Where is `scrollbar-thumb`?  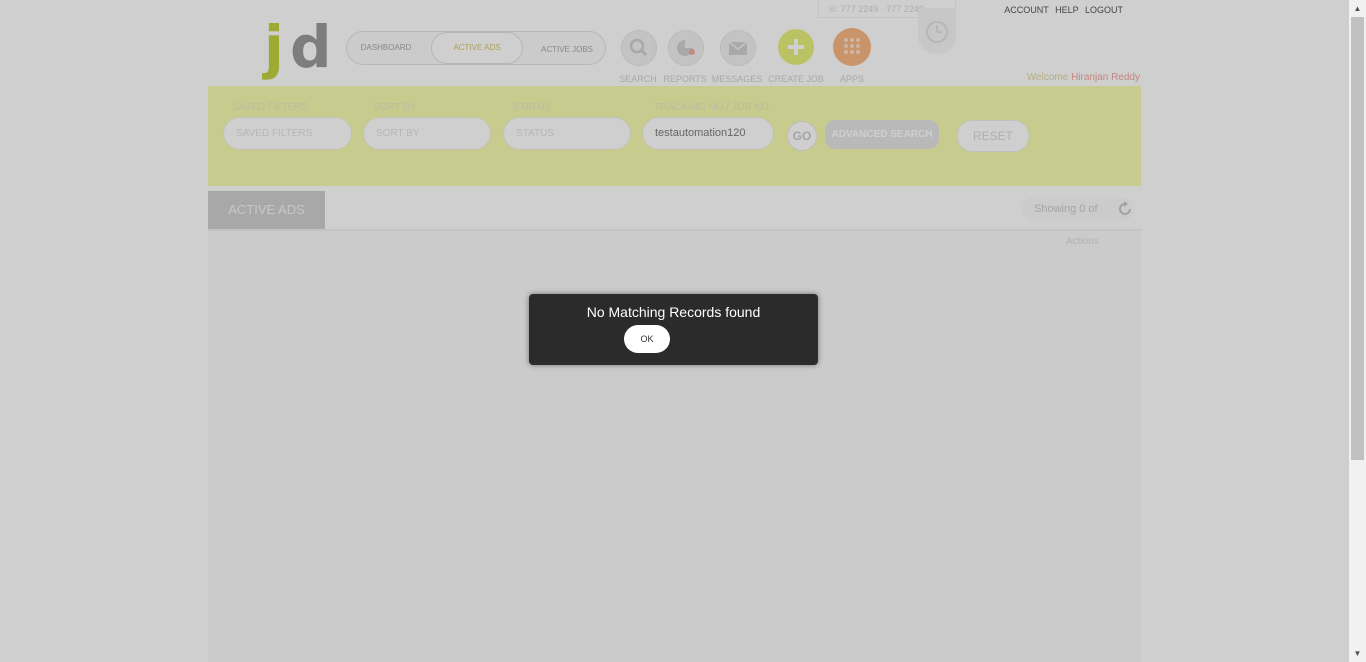
scrollbar-thumb is located at coordinates (1357, 238).